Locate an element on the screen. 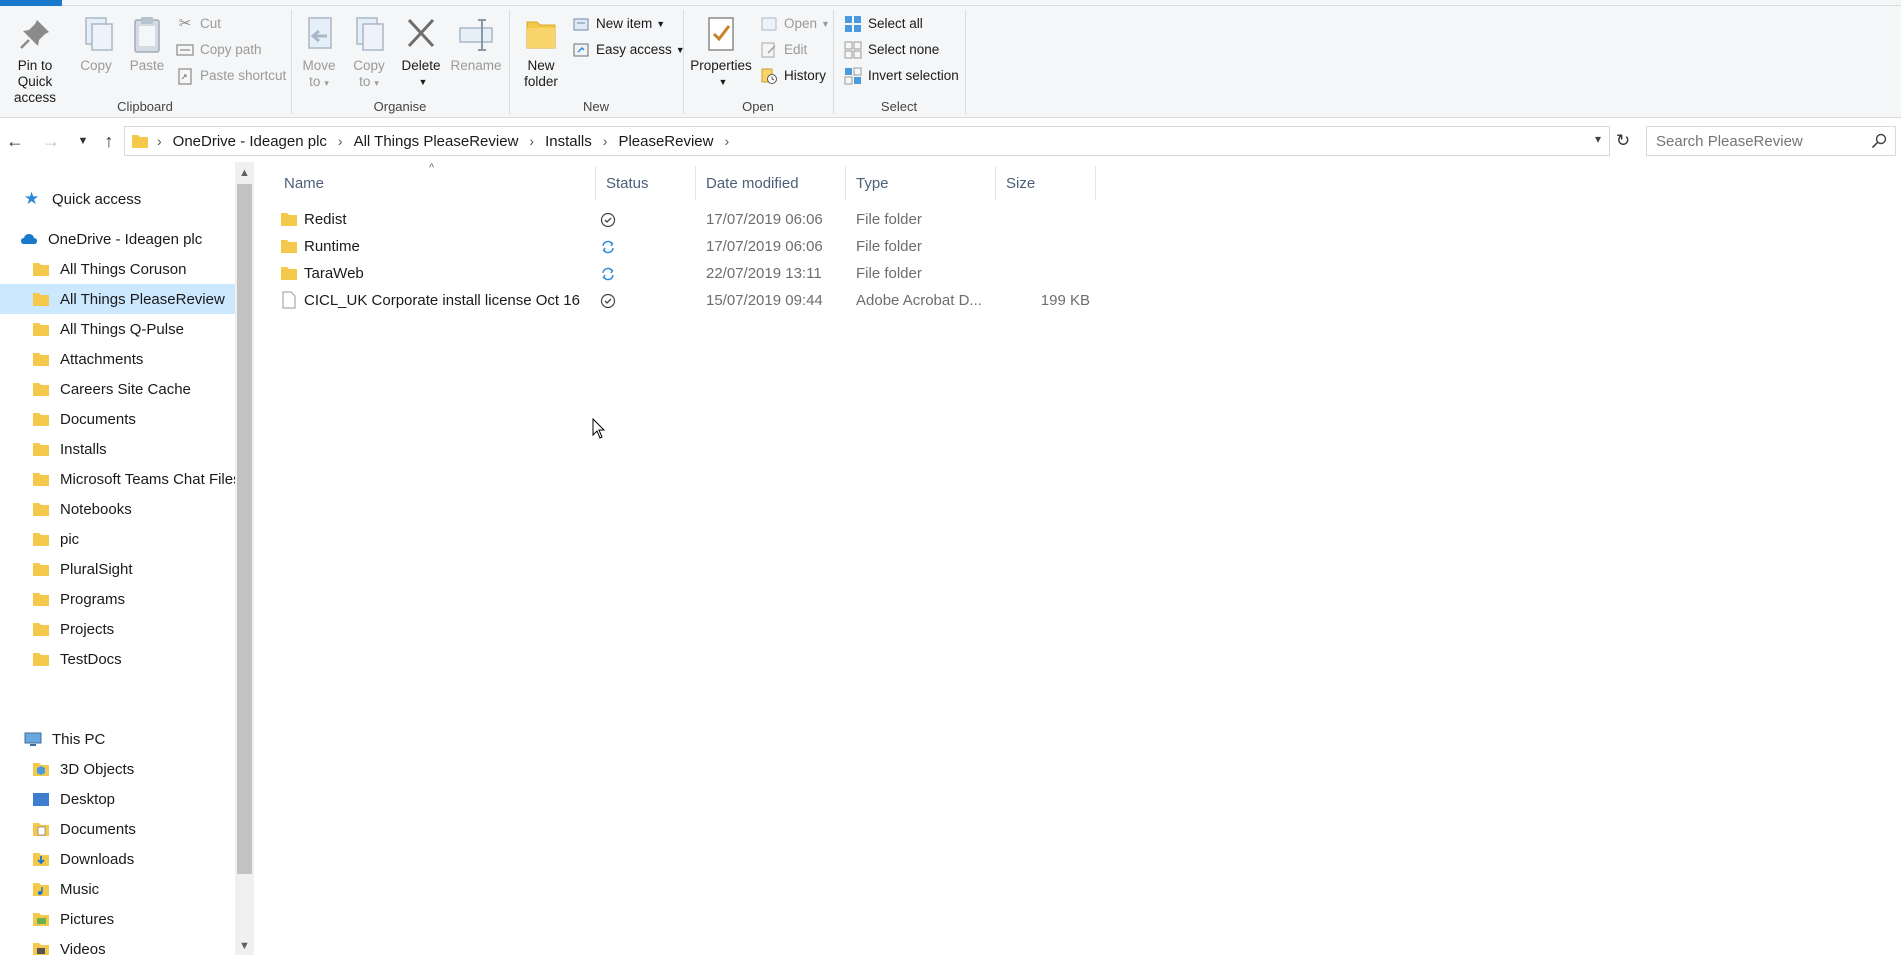 The width and height of the screenshot is (1901, 955). sidebar-item-music: Music is located at coordinates (117, 889).